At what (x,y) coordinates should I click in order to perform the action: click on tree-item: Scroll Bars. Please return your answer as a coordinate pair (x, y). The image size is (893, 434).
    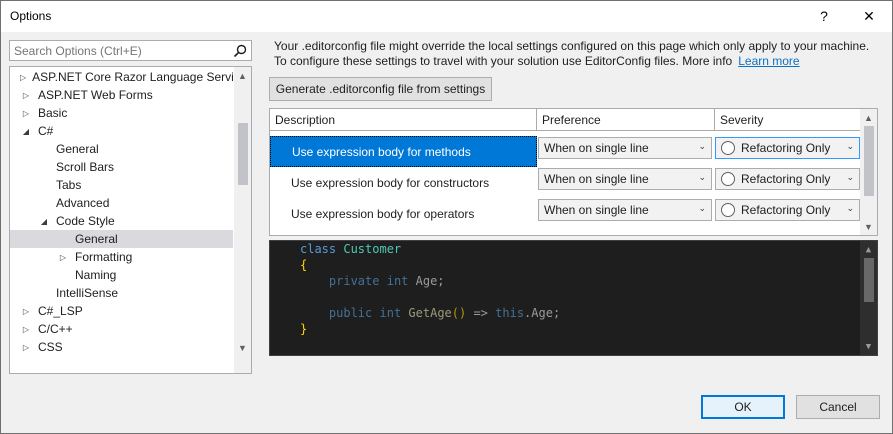
    Looking at the image, I should click on (121, 167).